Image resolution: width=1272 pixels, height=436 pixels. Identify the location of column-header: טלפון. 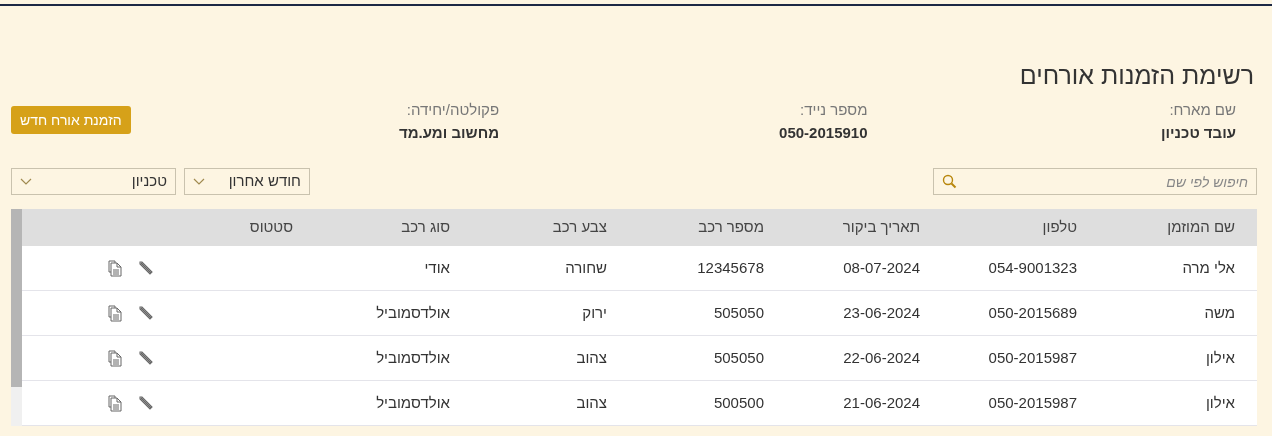
(1059, 227).